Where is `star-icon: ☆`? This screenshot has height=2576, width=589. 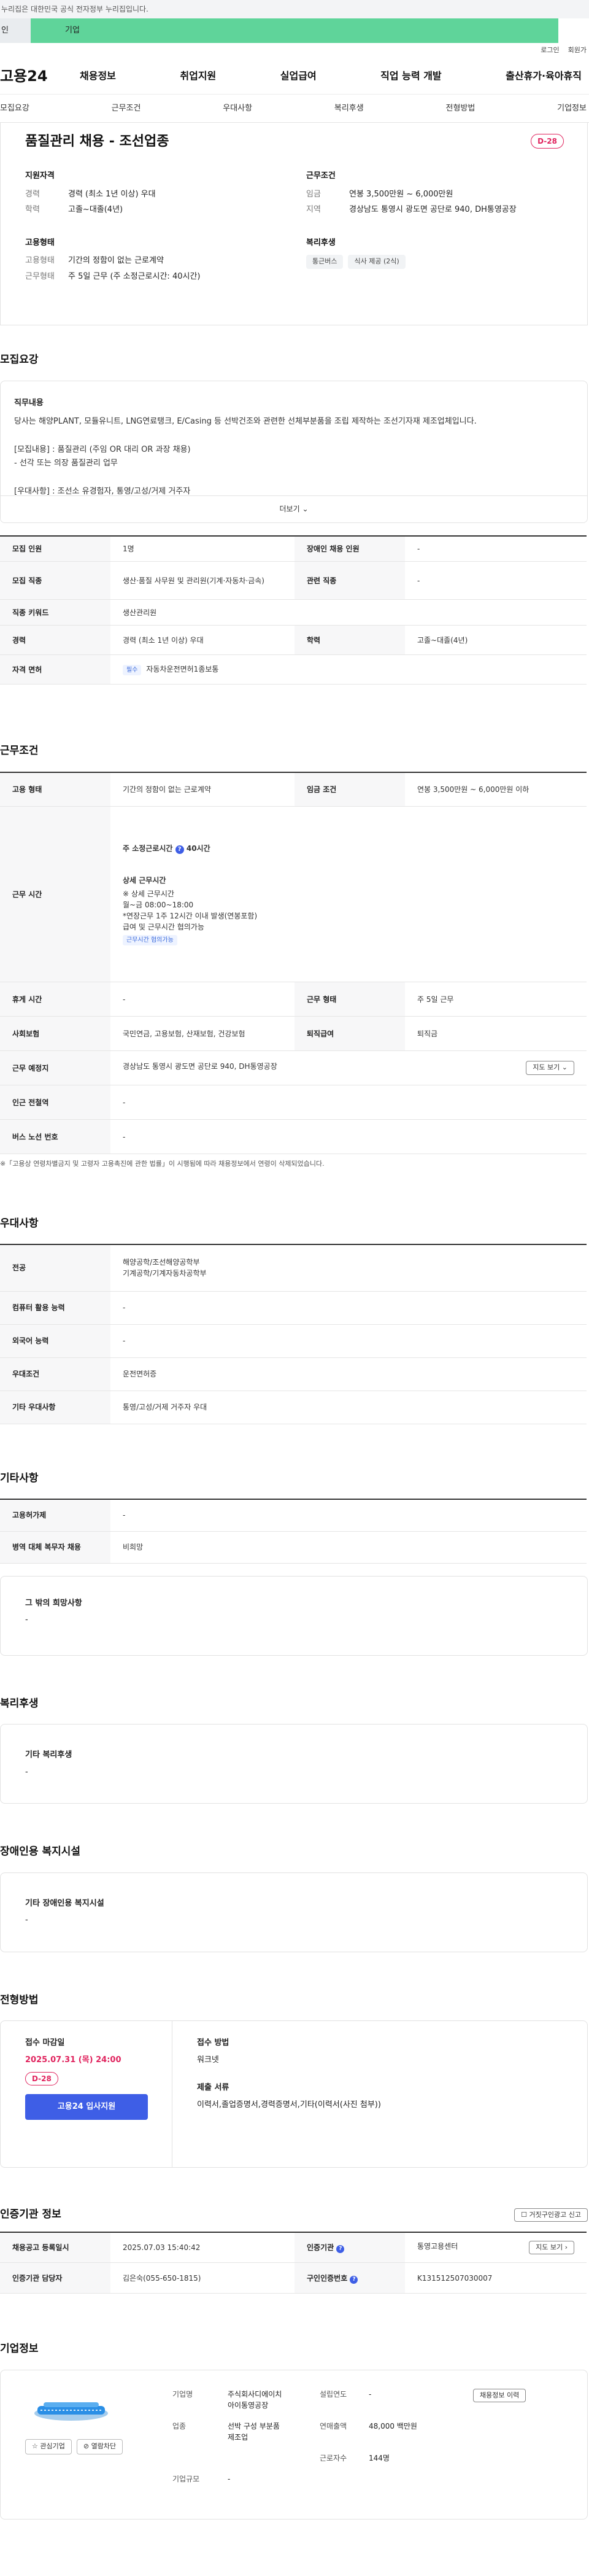
star-icon: ☆ is located at coordinates (35, 2446).